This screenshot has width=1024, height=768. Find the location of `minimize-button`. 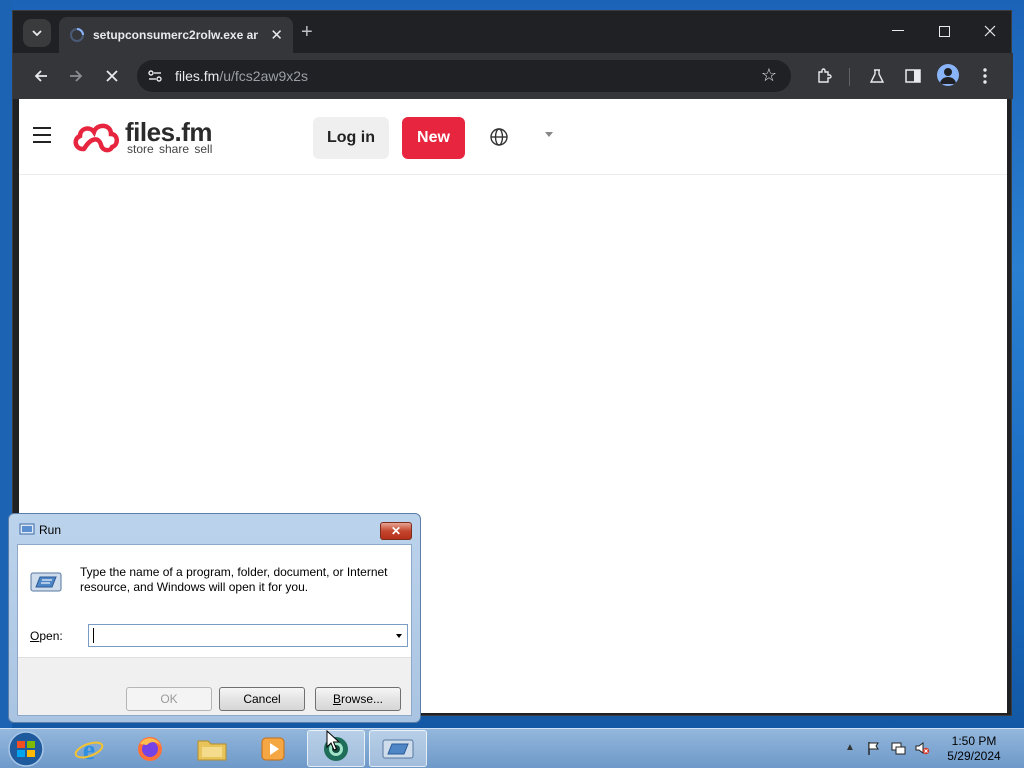

minimize-button is located at coordinates (898, 31).